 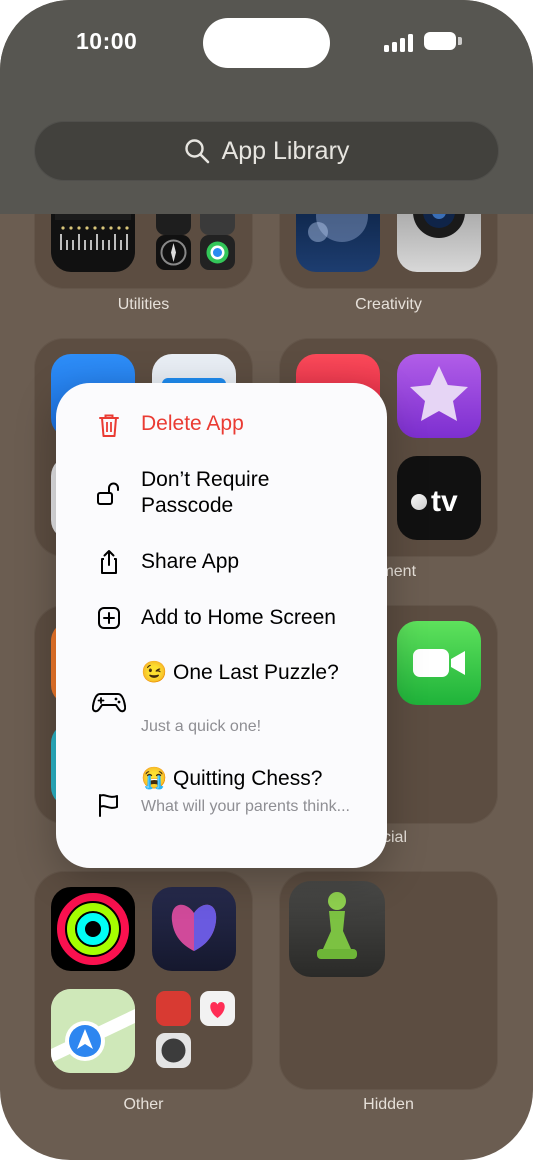 What do you see at coordinates (93, 1031) in the screenshot?
I see `maps-app-icon` at bounding box center [93, 1031].